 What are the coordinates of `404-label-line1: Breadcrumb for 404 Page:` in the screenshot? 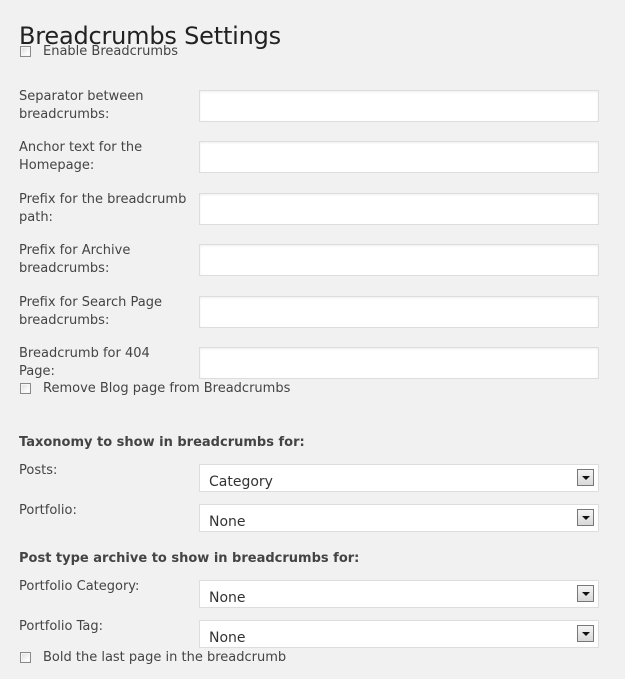 It's located at (84, 362).